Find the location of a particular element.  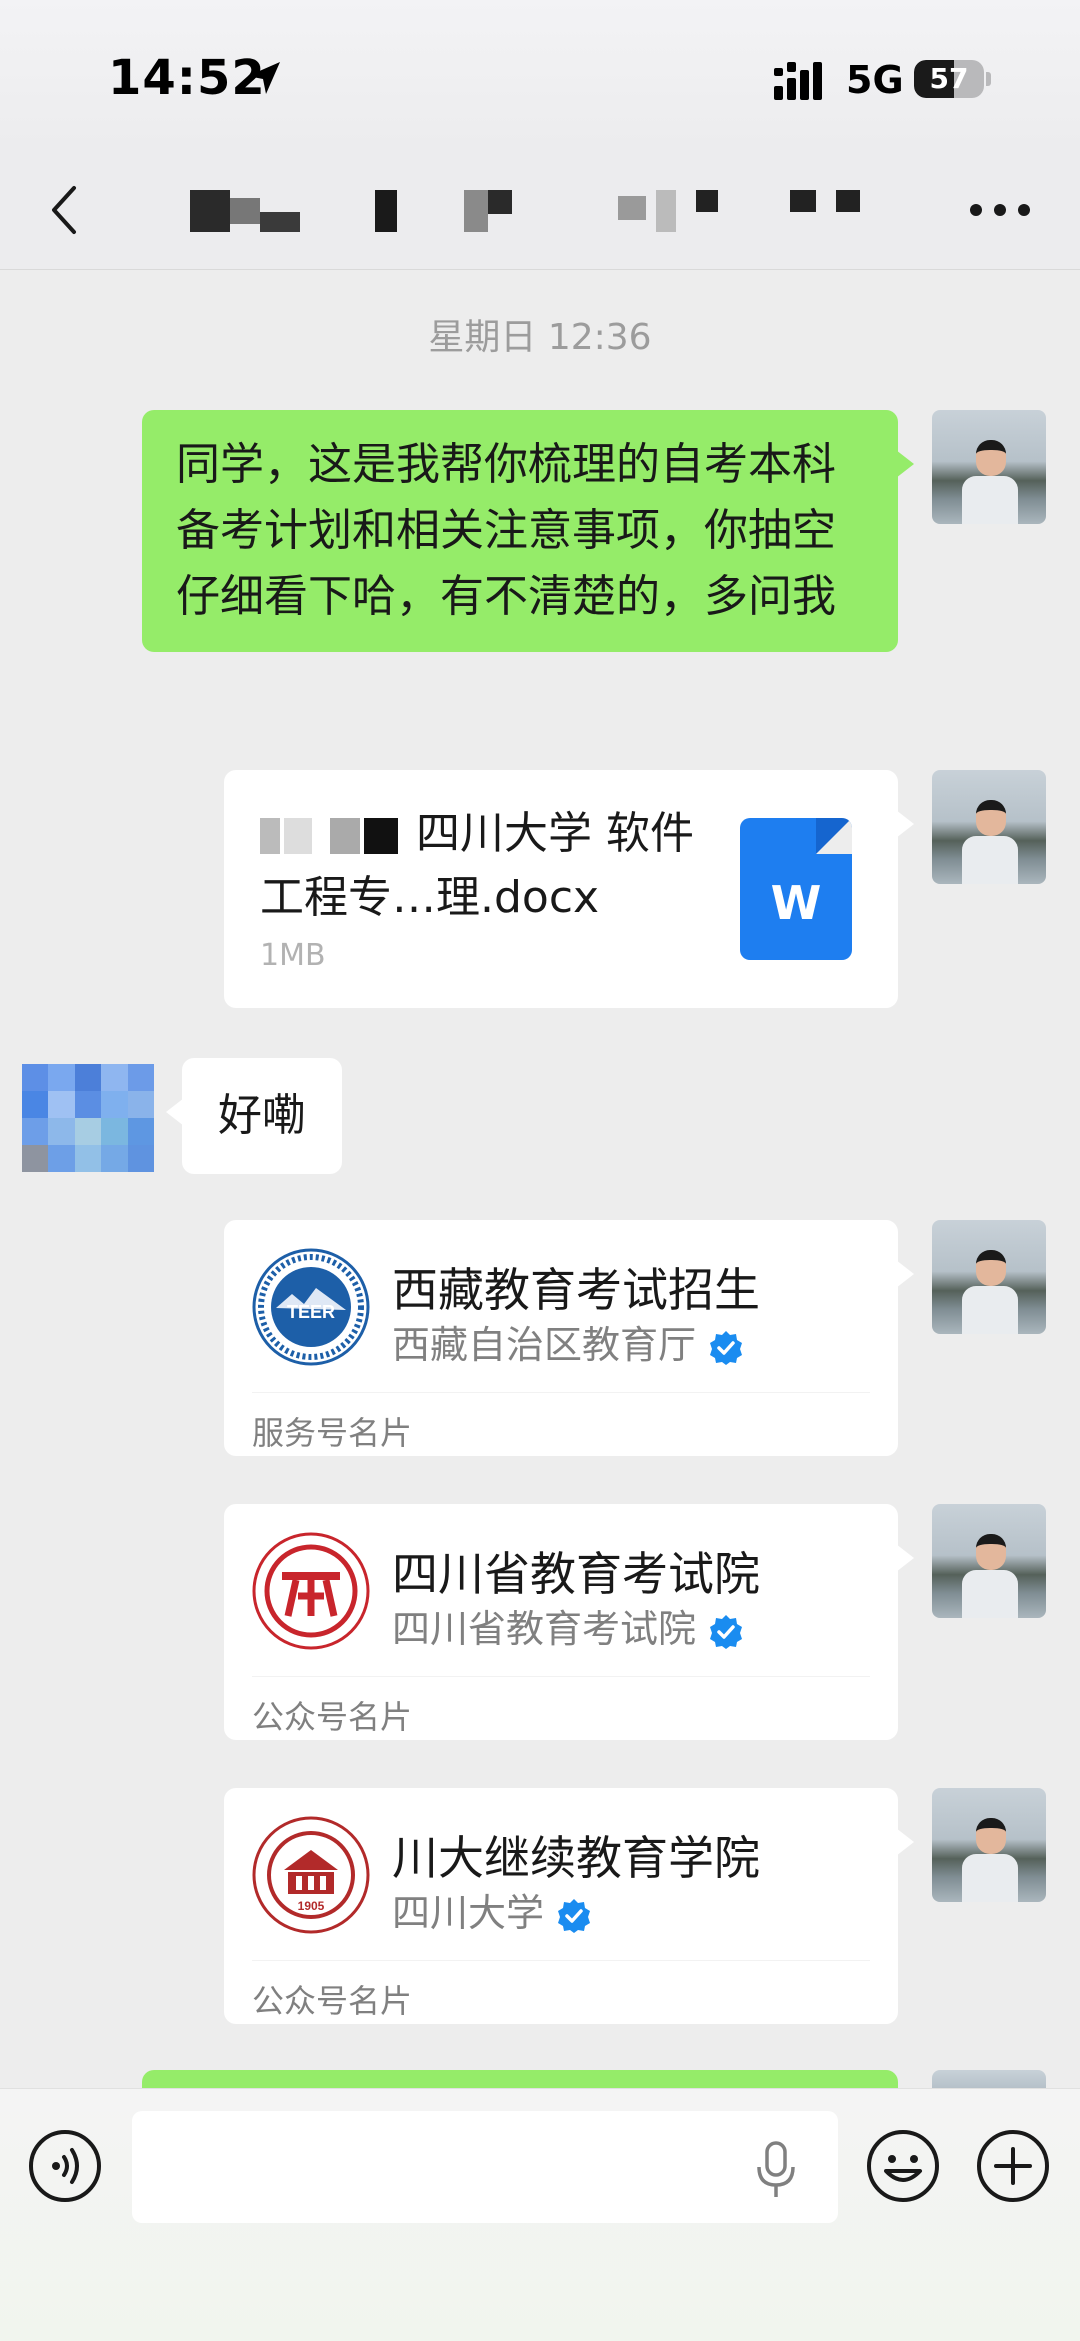

mic-icon is located at coordinates (776, 2171).